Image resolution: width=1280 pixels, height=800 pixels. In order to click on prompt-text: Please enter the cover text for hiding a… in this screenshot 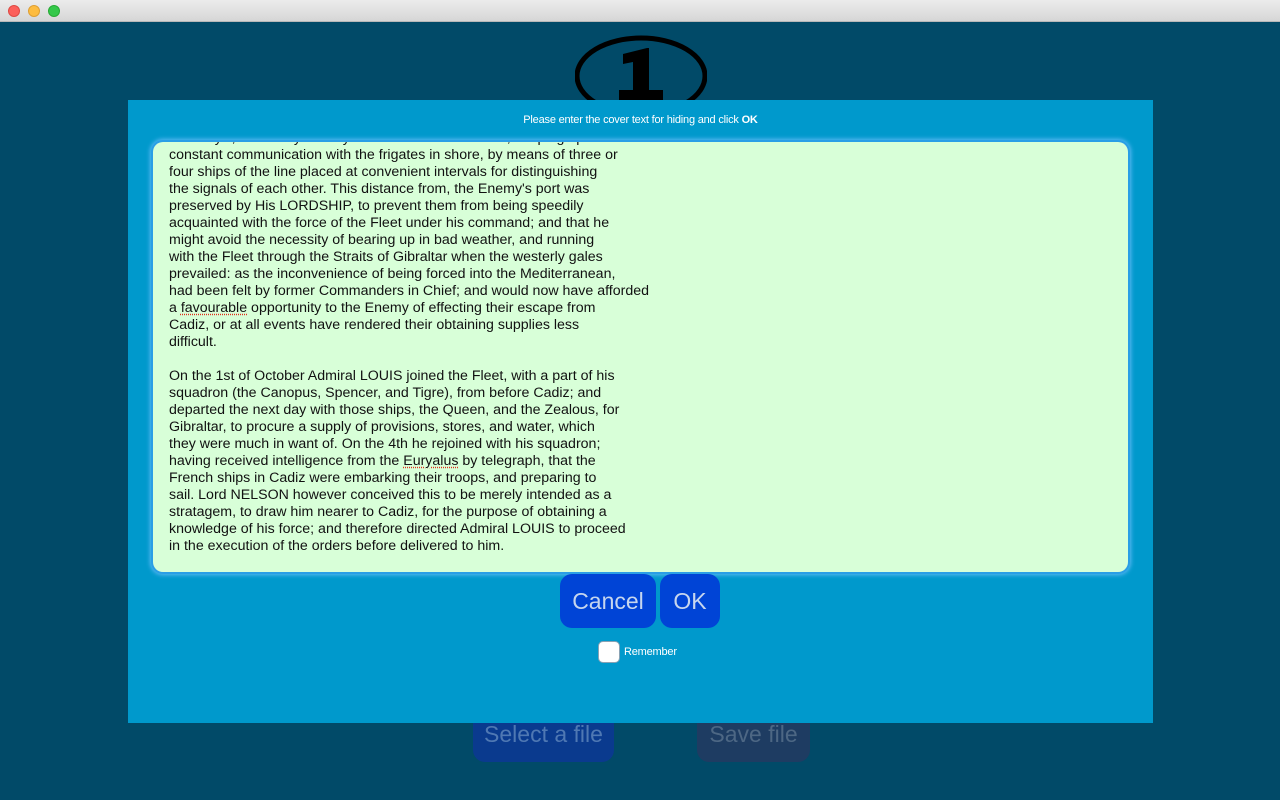, I will do `click(632, 120)`.